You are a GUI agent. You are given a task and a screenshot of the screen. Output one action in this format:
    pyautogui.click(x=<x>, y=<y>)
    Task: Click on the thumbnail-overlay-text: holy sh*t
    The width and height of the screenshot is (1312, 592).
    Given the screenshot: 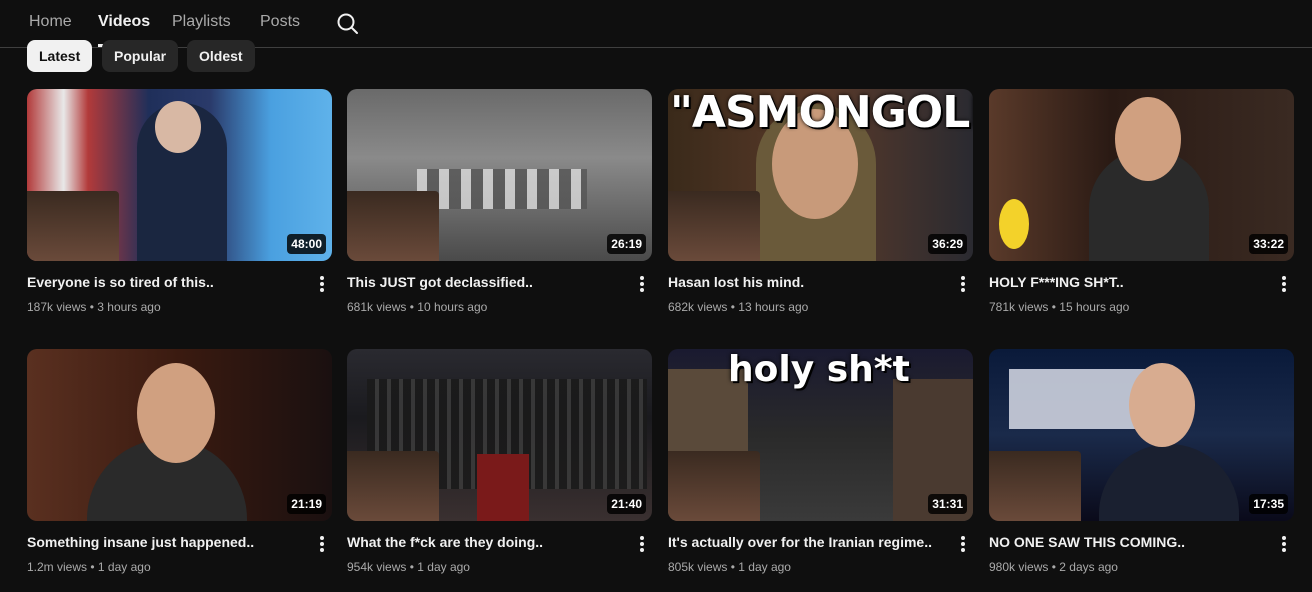 What is the action you would take?
    pyautogui.click(x=819, y=369)
    